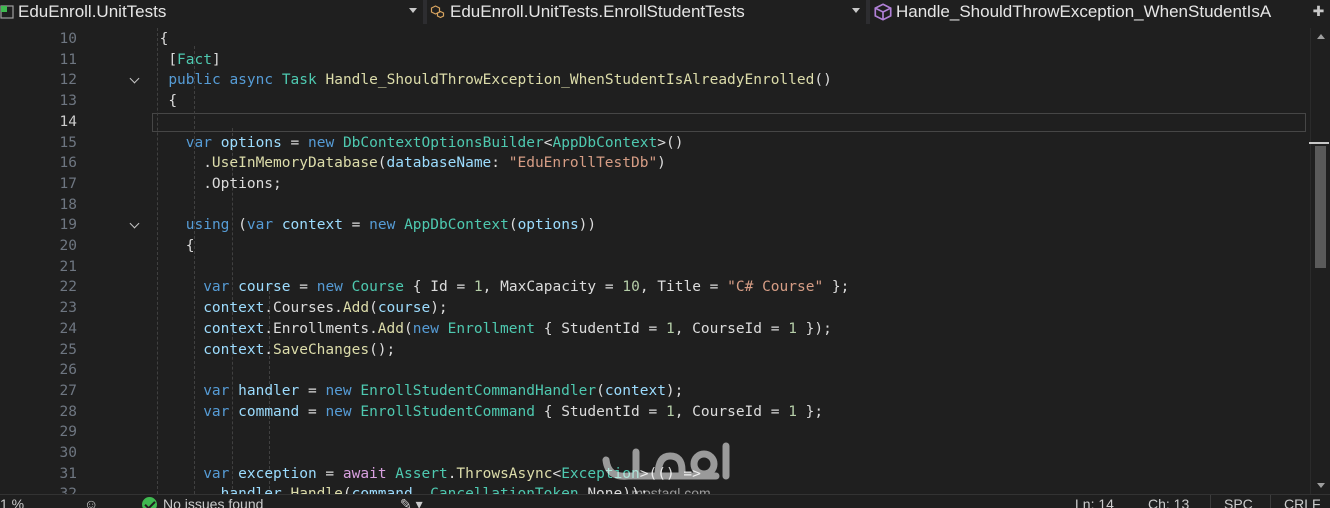  I want to click on issues-indicator: No issues found, so click(202, 502).